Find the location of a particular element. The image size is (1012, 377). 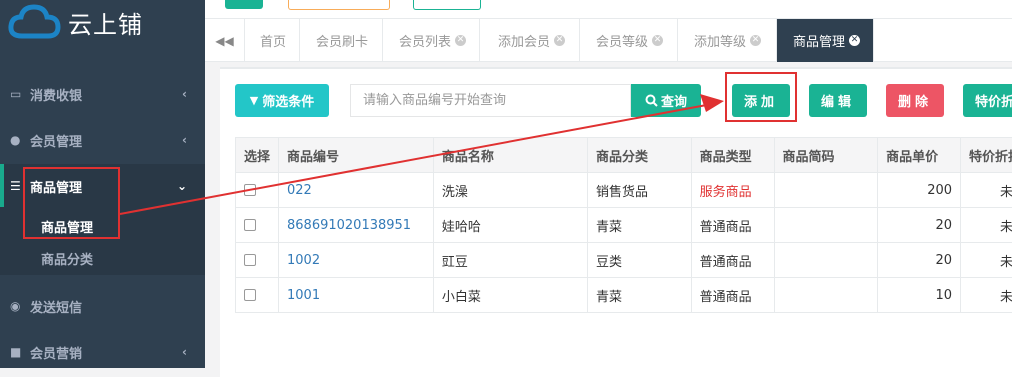

query-button: 查询 is located at coordinates (666, 100).